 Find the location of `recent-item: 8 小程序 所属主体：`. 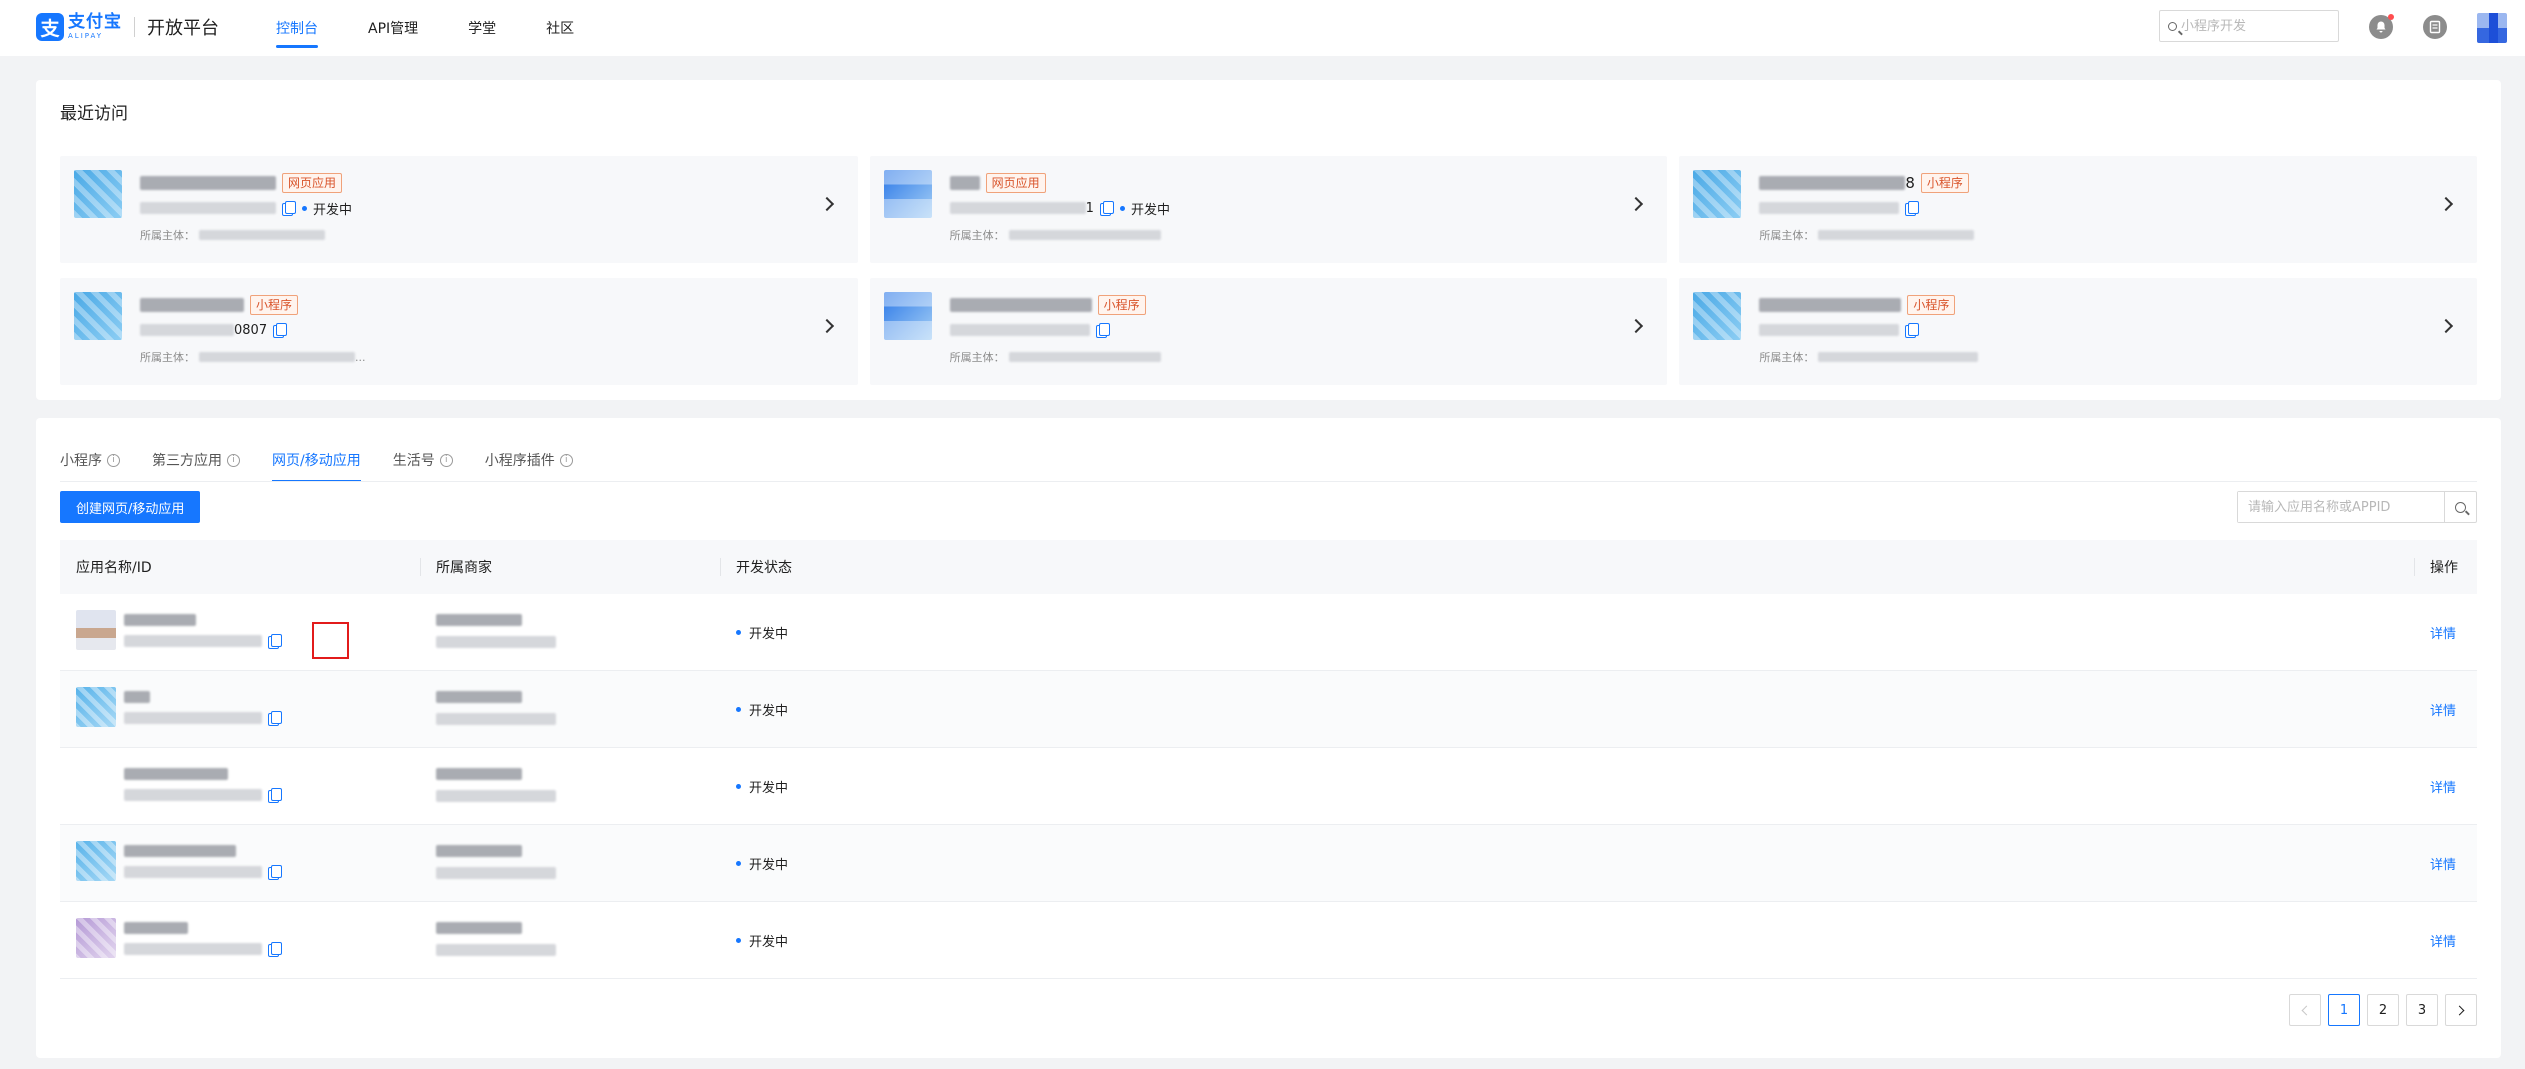

recent-item: 8 小程序 所属主体： is located at coordinates (2078, 209).